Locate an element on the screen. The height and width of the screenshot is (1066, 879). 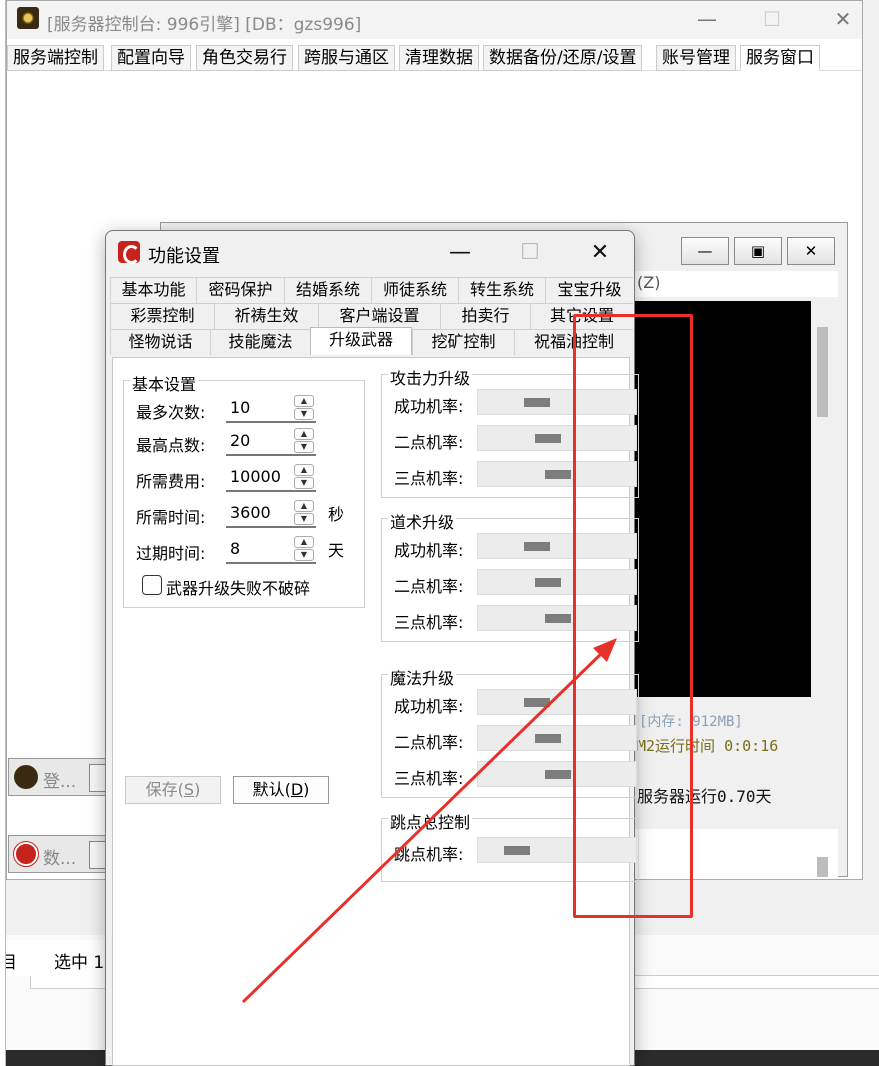
jump-point-rate-label: 跳点机率: is located at coordinates (429, 854).